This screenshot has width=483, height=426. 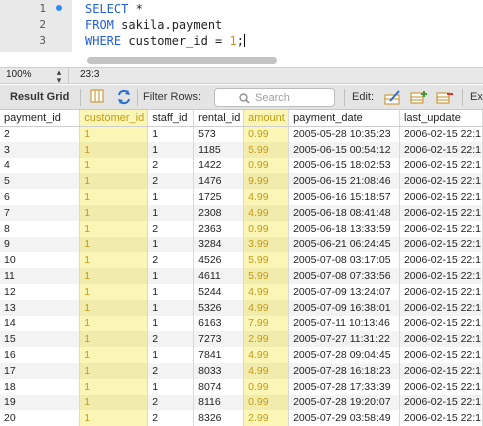 What do you see at coordinates (182, 60) in the screenshot?
I see `editor-horizontal-scrollbar` at bounding box center [182, 60].